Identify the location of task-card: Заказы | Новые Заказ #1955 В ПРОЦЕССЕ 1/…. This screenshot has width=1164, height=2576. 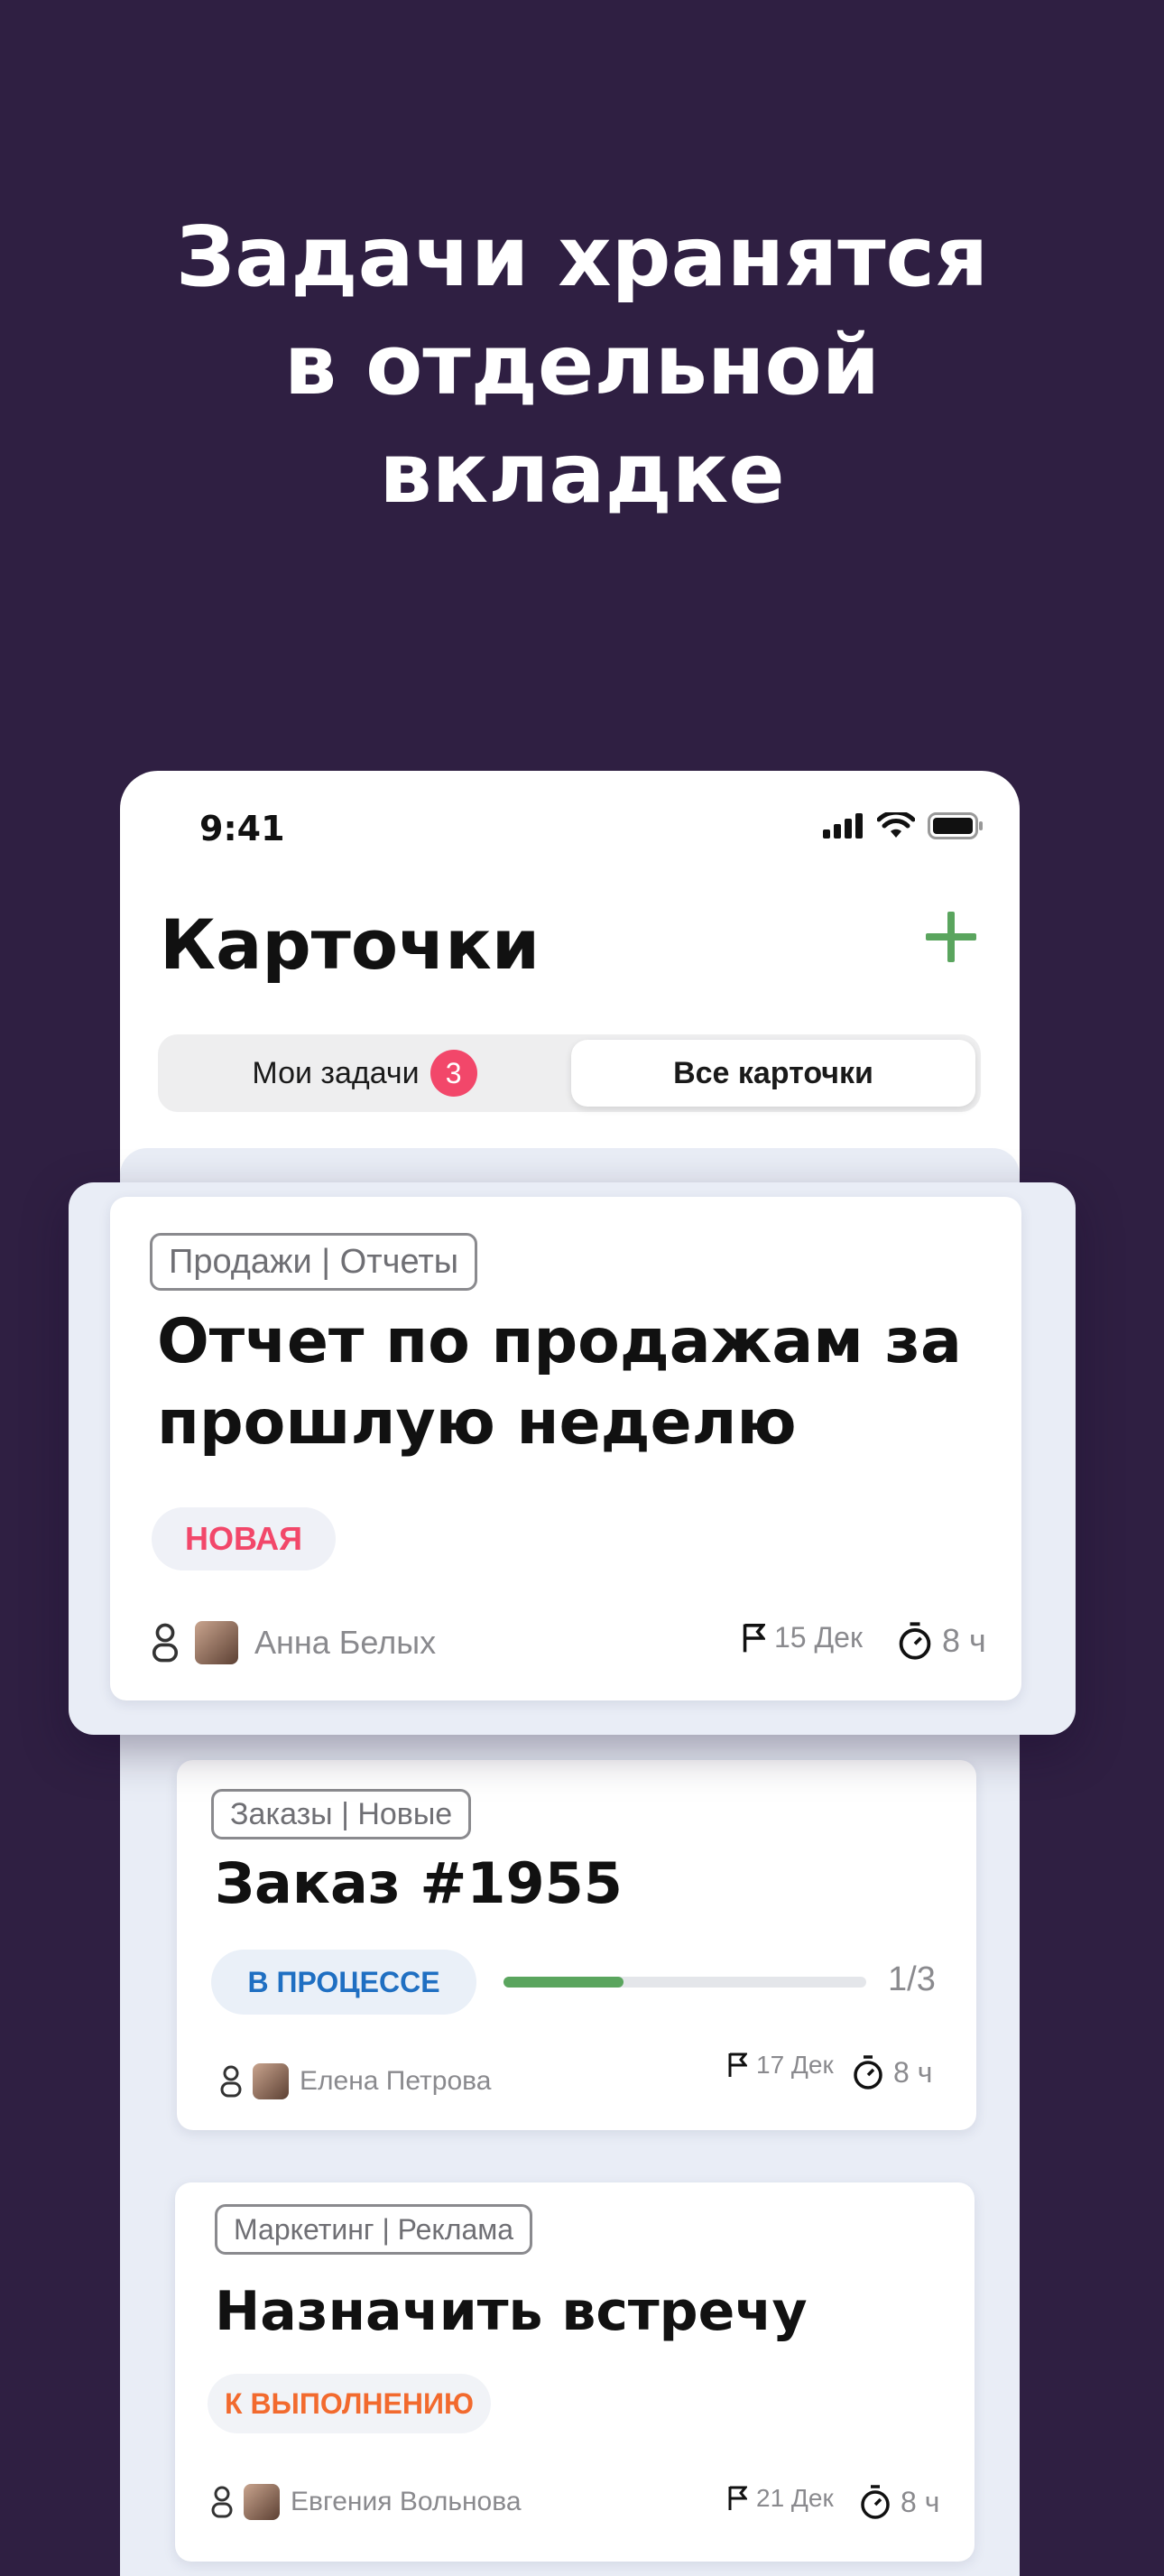
(576, 1945).